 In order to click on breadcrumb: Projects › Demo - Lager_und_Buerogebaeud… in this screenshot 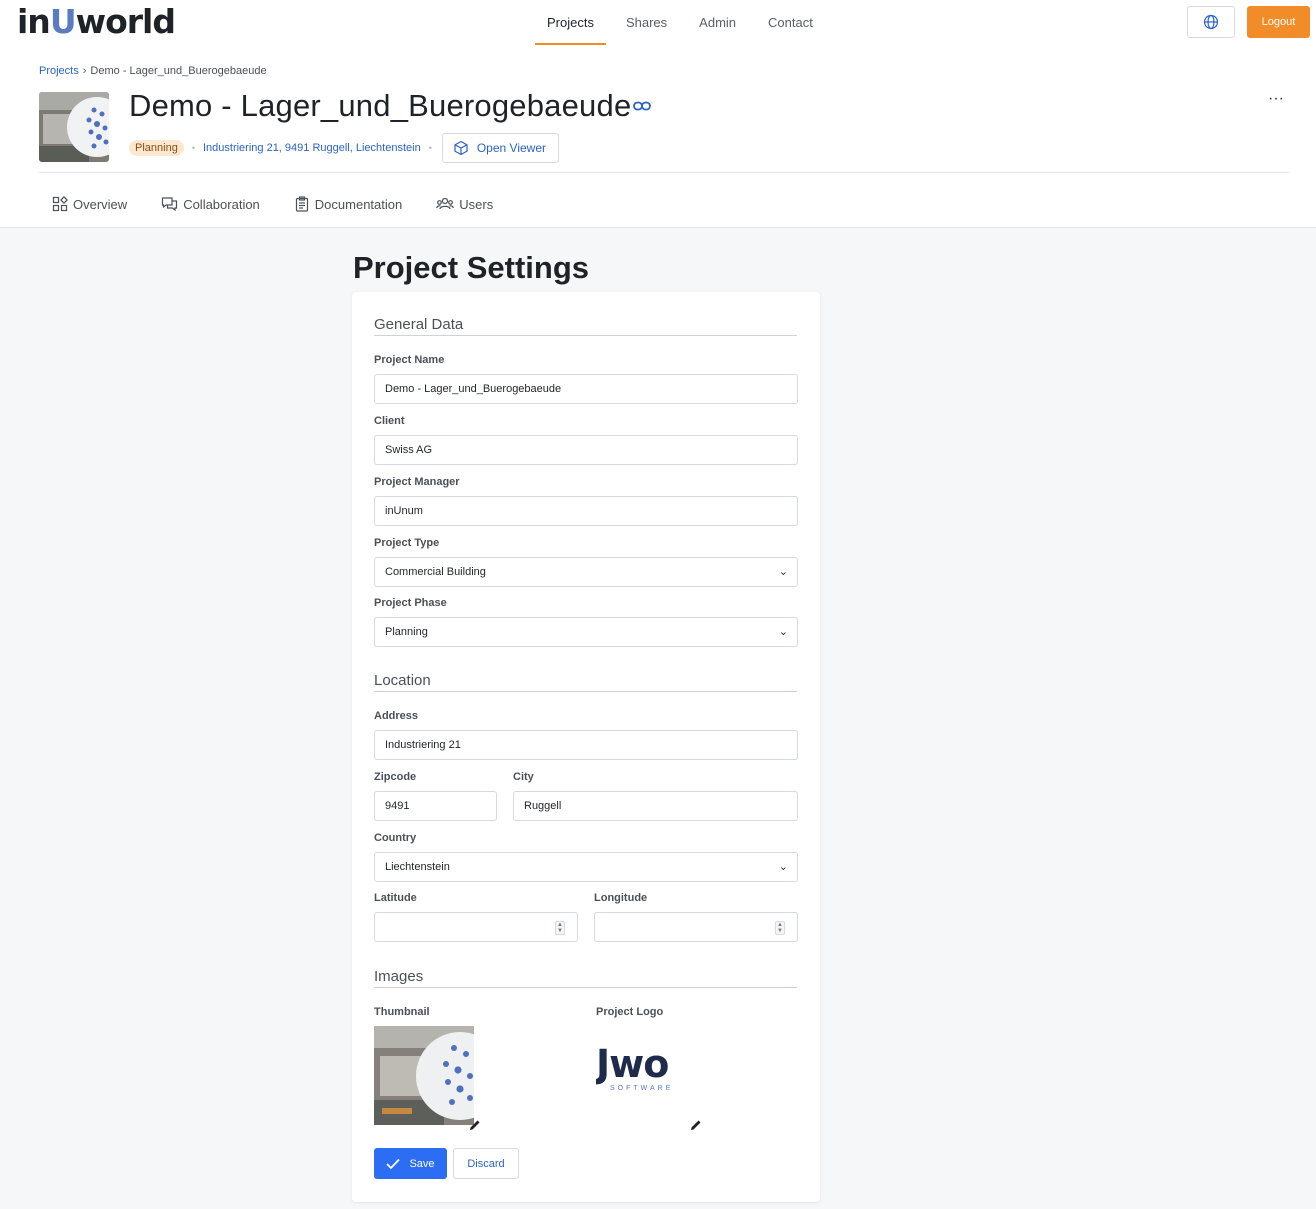, I will do `click(153, 71)`.